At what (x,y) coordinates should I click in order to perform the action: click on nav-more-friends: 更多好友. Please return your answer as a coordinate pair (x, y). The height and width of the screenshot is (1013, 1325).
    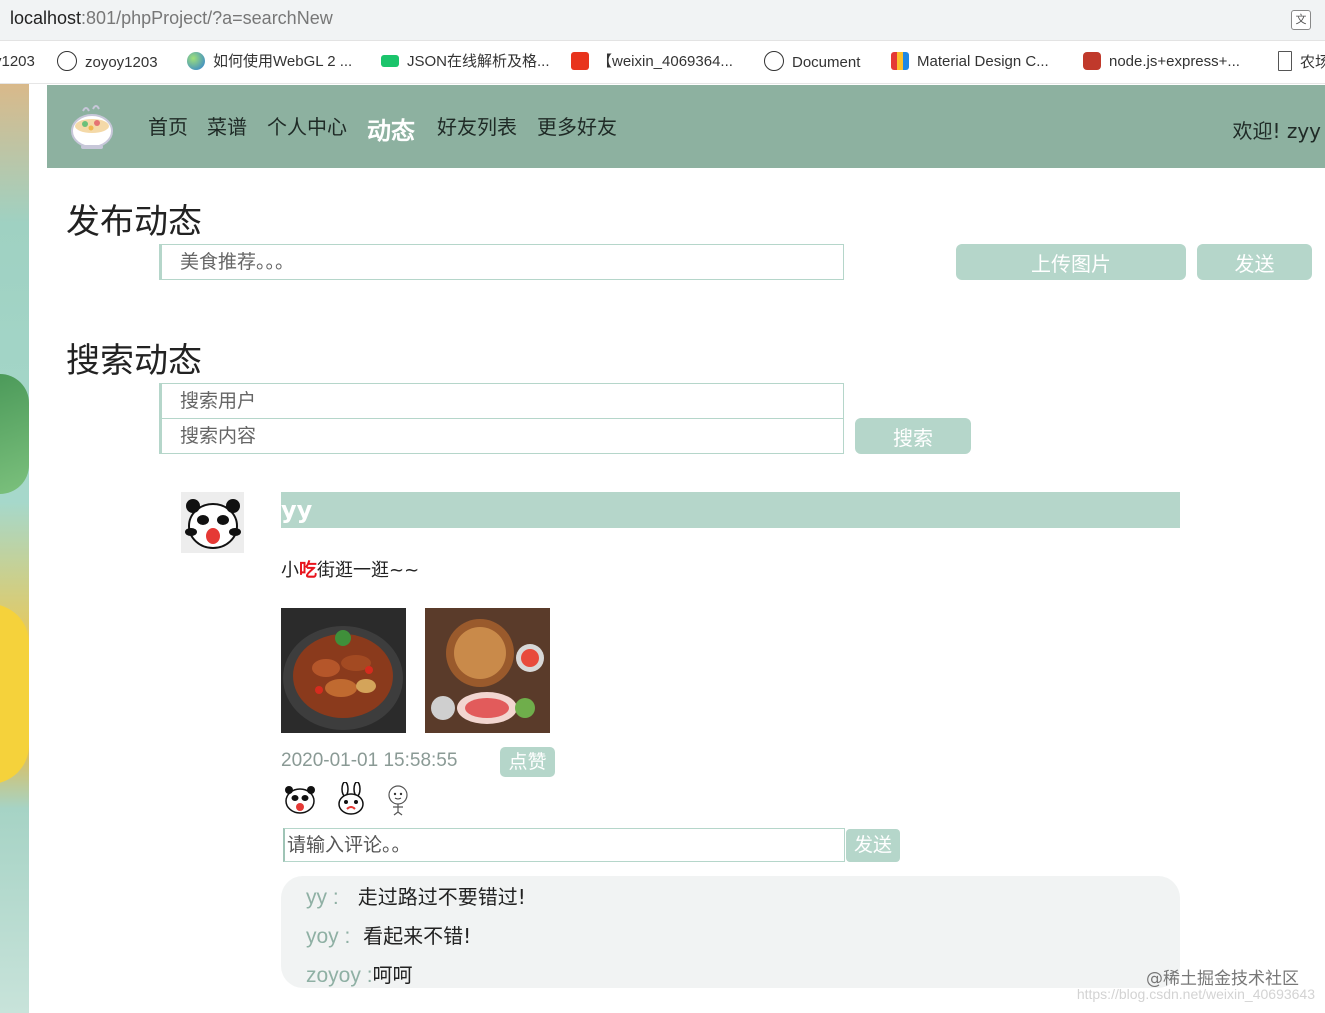
    Looking at the image, I should click on (577, 125).